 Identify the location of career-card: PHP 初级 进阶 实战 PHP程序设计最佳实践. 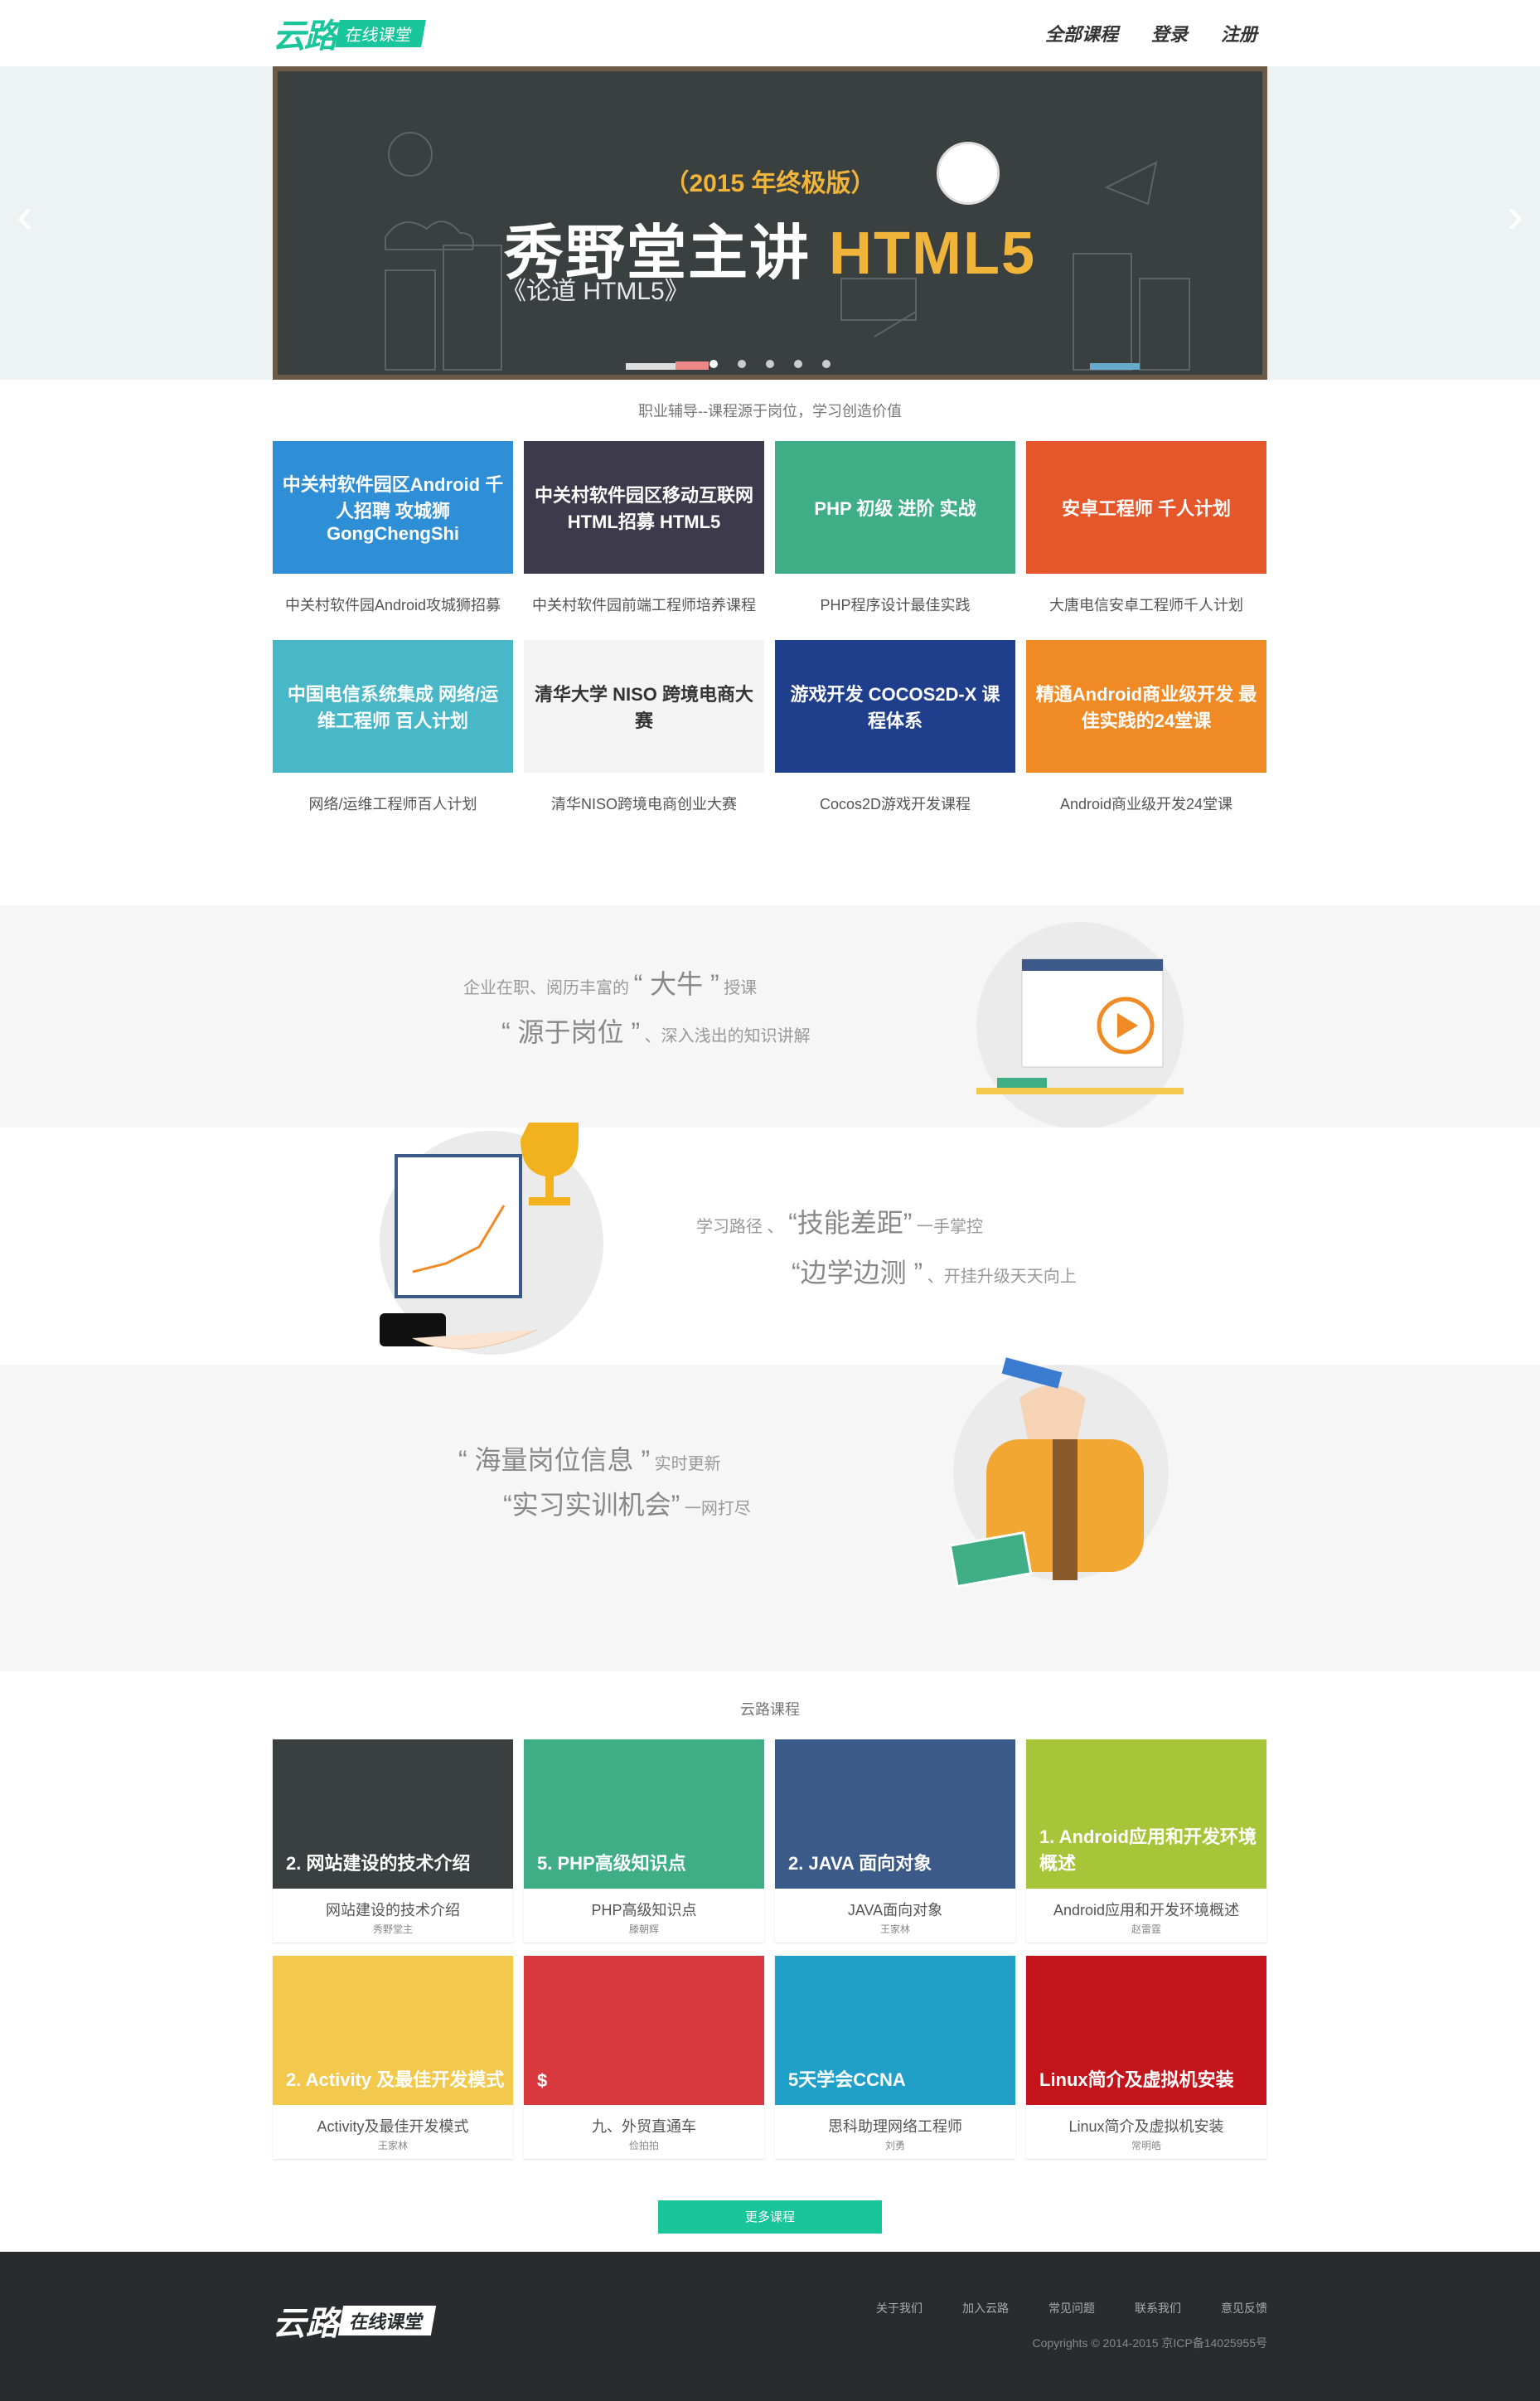
(895, 528).